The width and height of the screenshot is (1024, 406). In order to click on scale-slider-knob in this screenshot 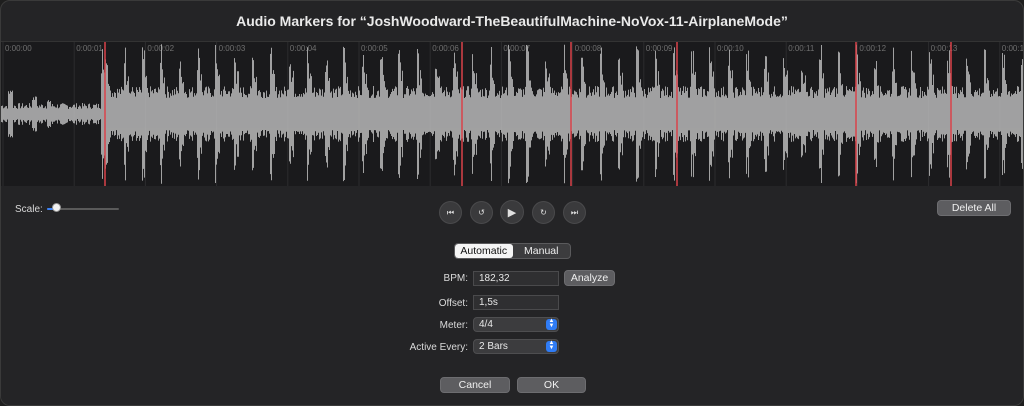, I will do `click(56, 207)`.